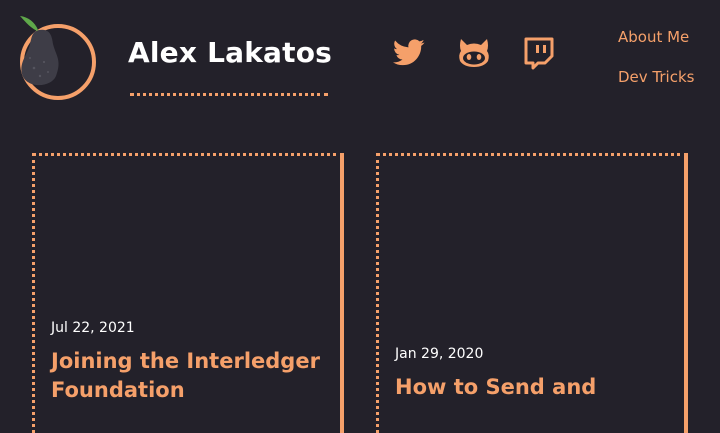 The height and width of the screenshot is (433, 720). What do you see at coordinates (540, 387) in the screenshot?
I see `post-title: How to Send and` at bounding box center [540, 387].